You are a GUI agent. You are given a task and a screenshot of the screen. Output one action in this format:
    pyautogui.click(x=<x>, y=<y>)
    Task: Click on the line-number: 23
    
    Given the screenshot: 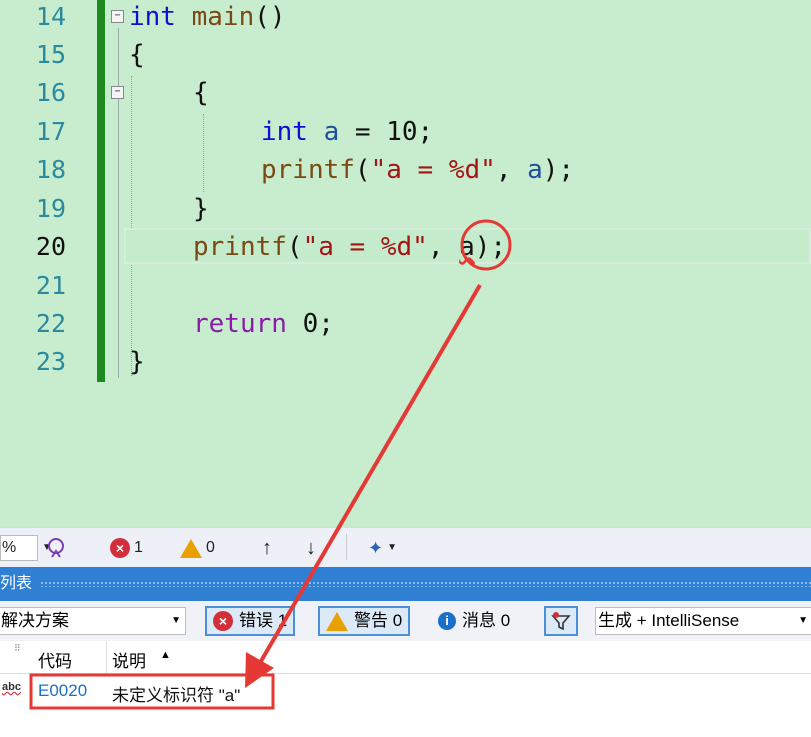 What is the action you would take?
    pyautogui.click(x=50, y=361)
    